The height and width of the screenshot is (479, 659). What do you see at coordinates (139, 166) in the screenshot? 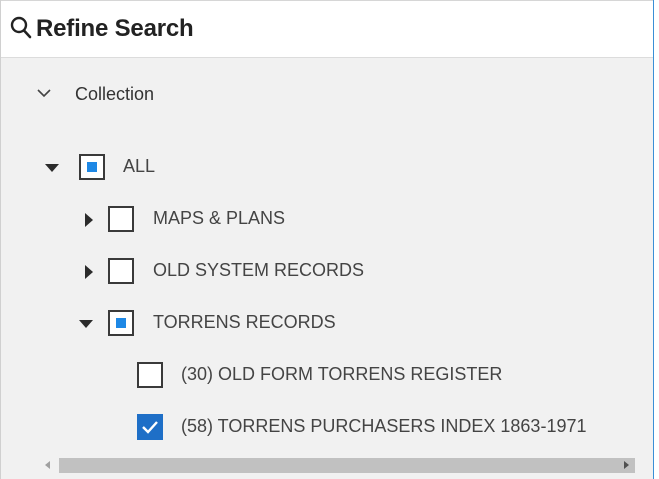
I see `tree-item-label: ALL` at bounding box center [139, 166].